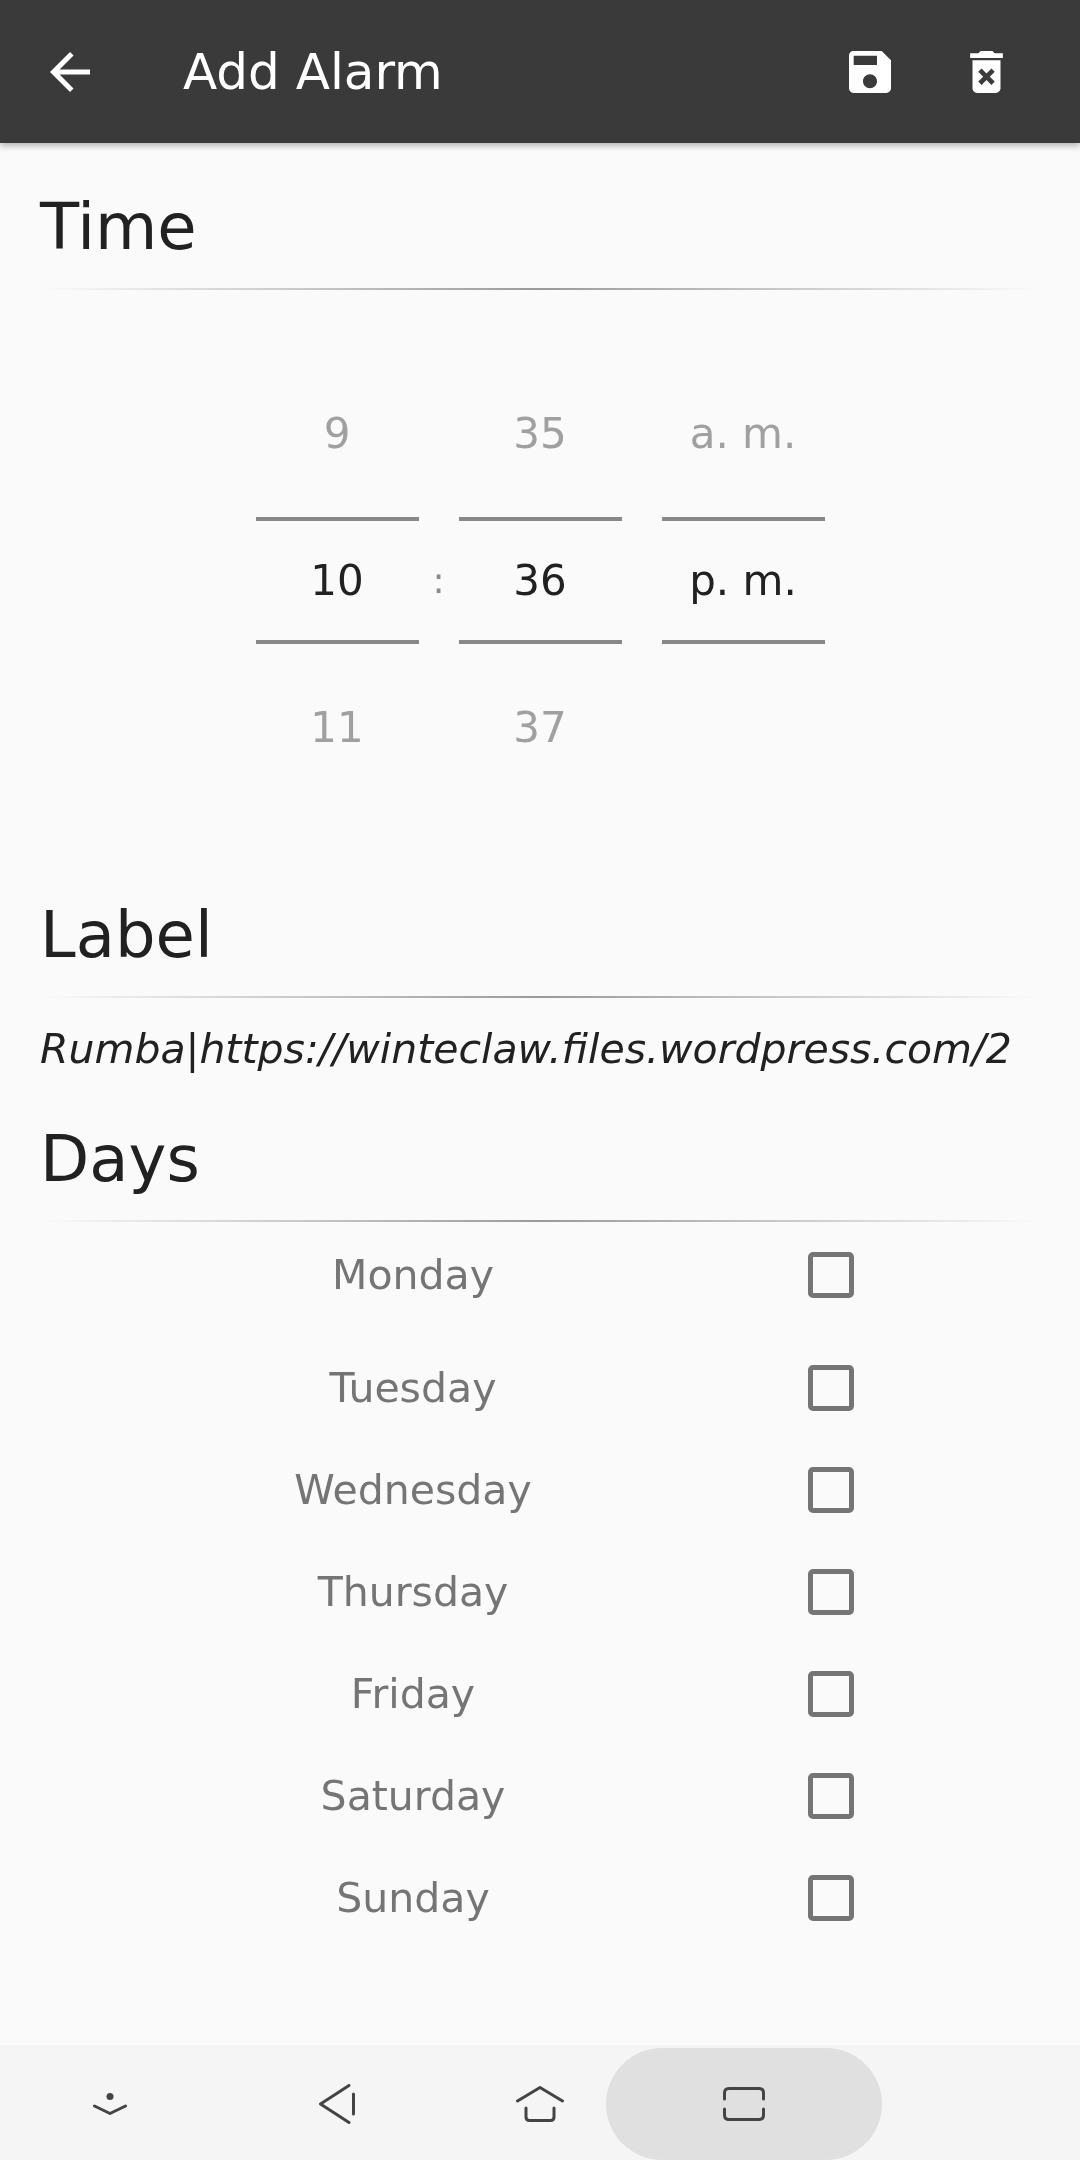 Image resolution: width=1080 pixels, height=2160 pixels. I want to click on picker-item: 11, so click(337, 727).